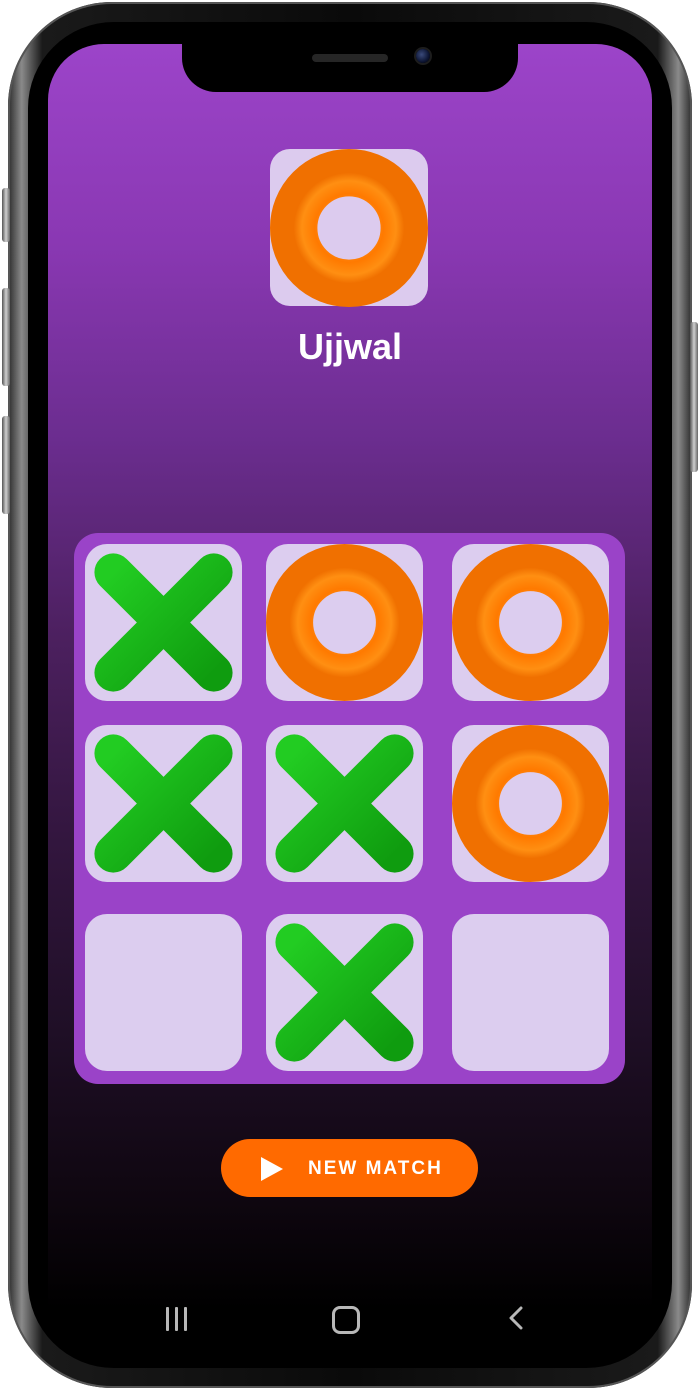  What do you see at coordinates (6, 465) in the screenshot?
I see `volume-down-button` at bounding box center [6, 465].